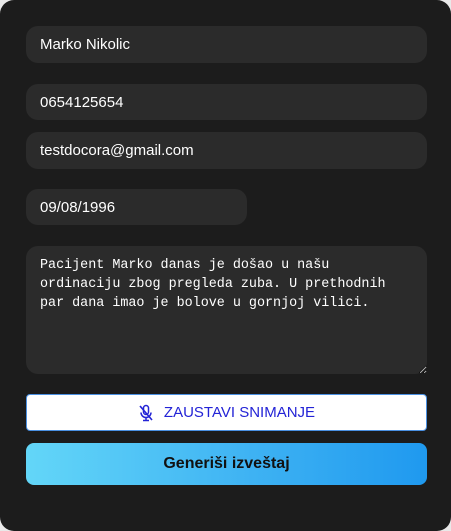  Describe the element at coordinates (226, 150) in the screenshot. I see `email-input` at that location.